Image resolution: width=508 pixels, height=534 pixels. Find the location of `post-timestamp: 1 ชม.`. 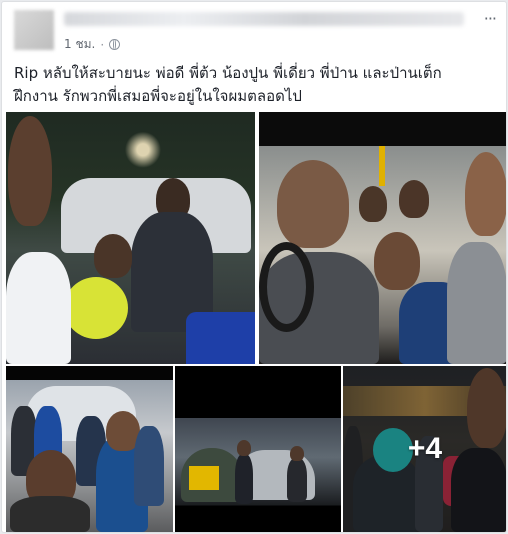

post-timestamp: 1 ชม. is located at coordinates (79, 44).